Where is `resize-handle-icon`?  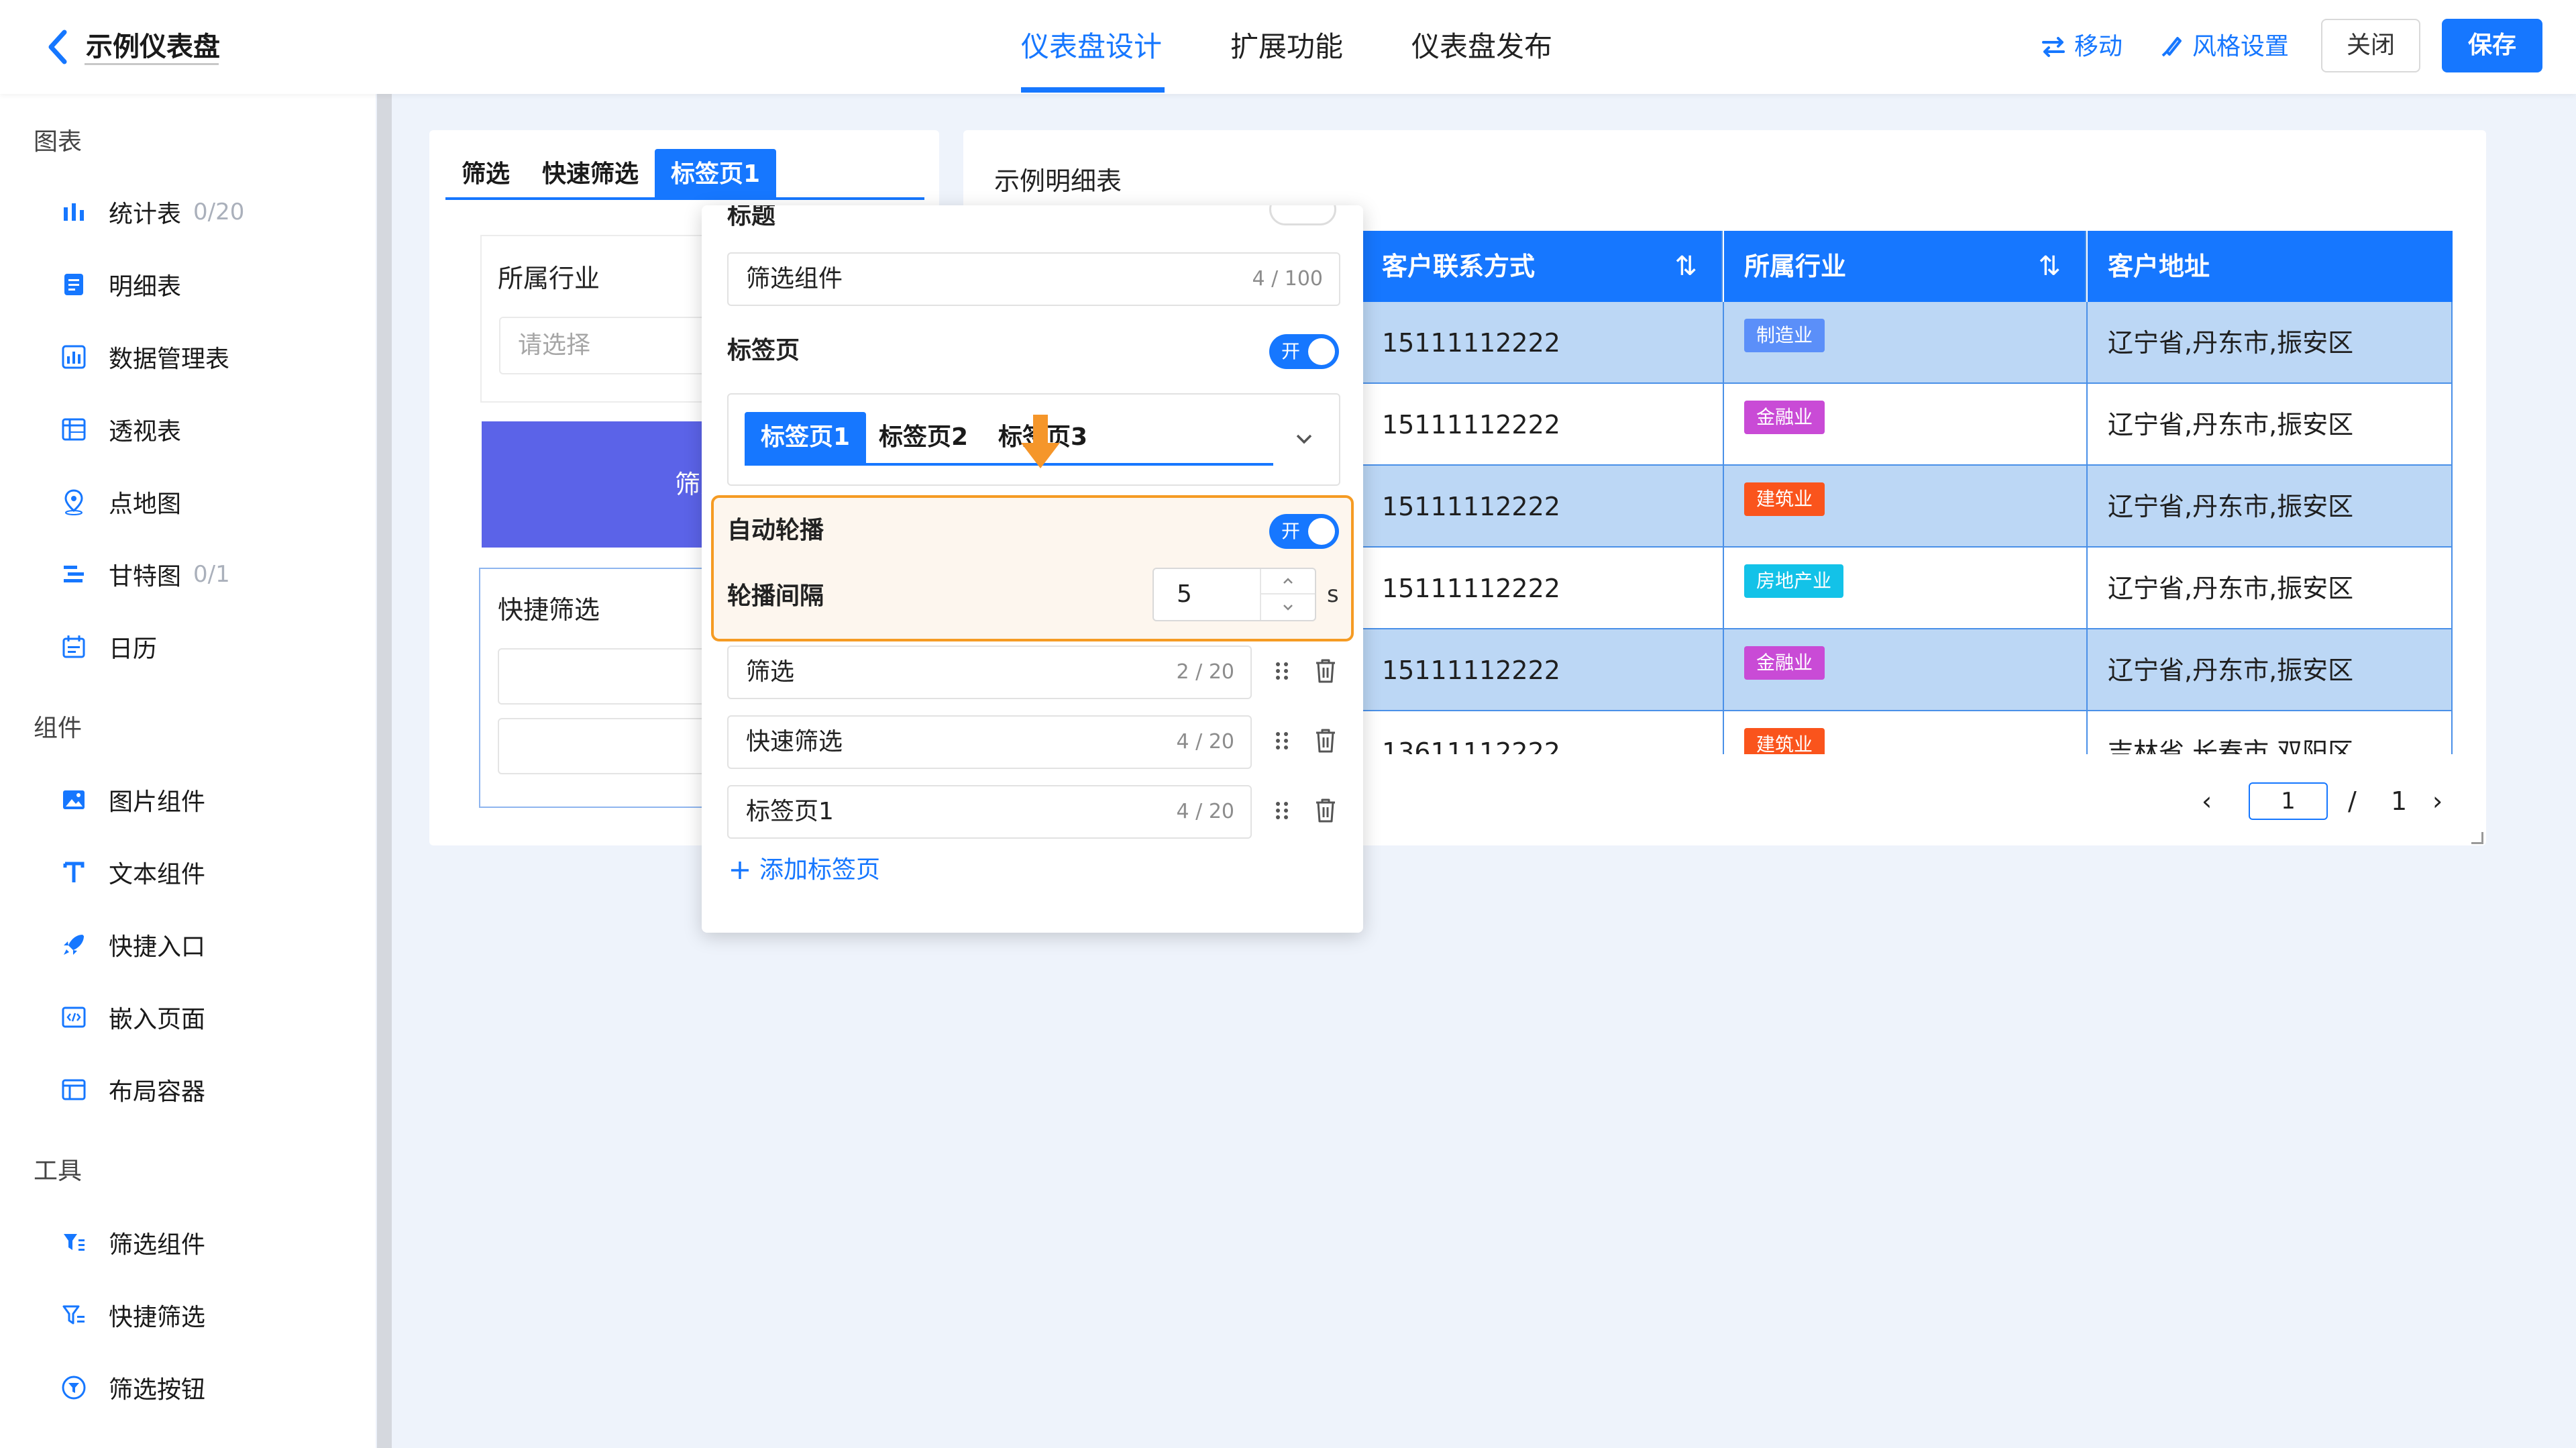 resize-handle-icon is located at coordinates (2477, 838).